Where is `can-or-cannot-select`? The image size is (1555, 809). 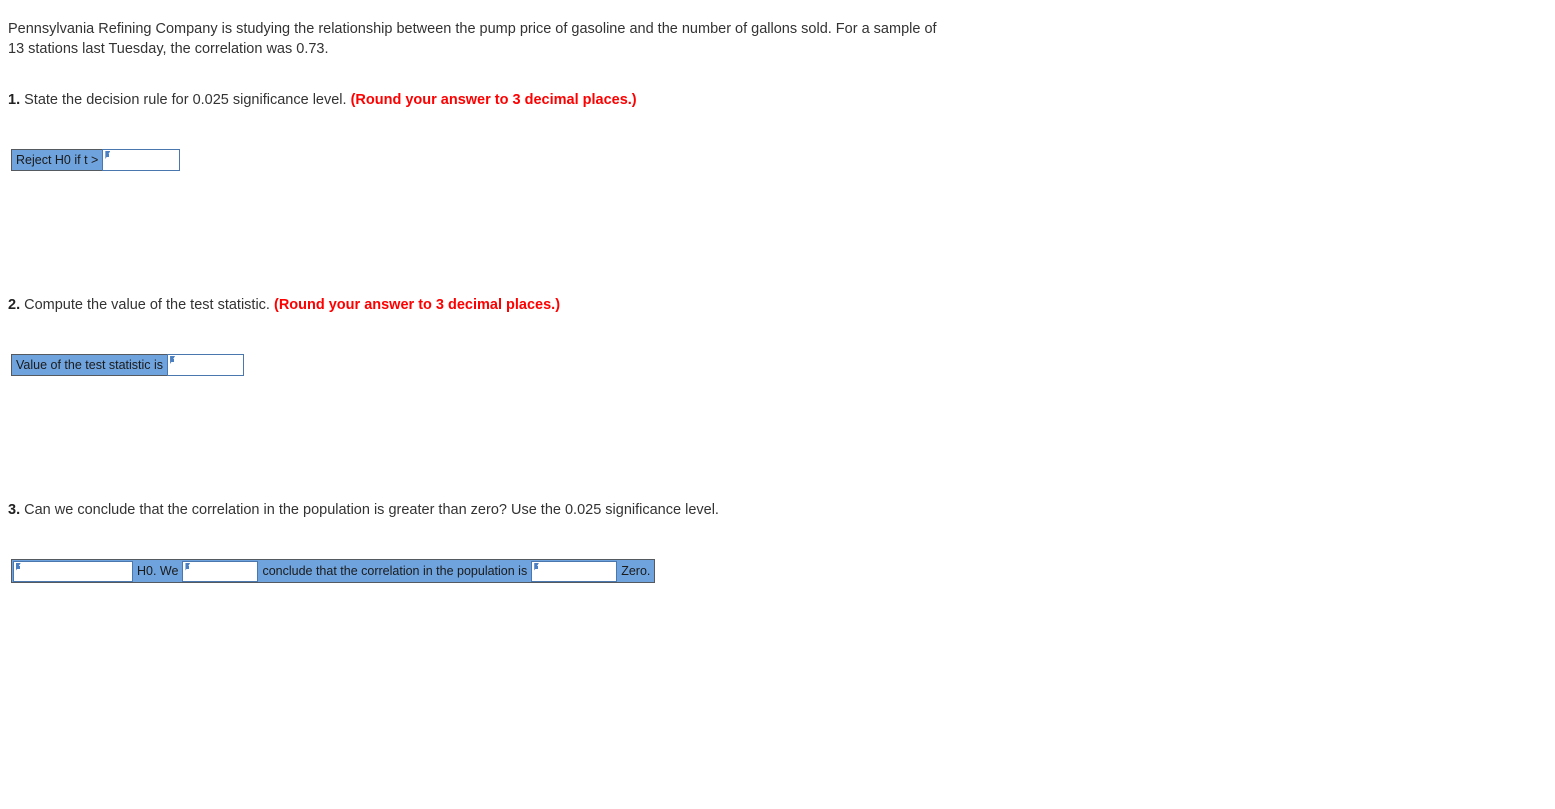 can-or-cannot-select is located at coordinates (220, 571).